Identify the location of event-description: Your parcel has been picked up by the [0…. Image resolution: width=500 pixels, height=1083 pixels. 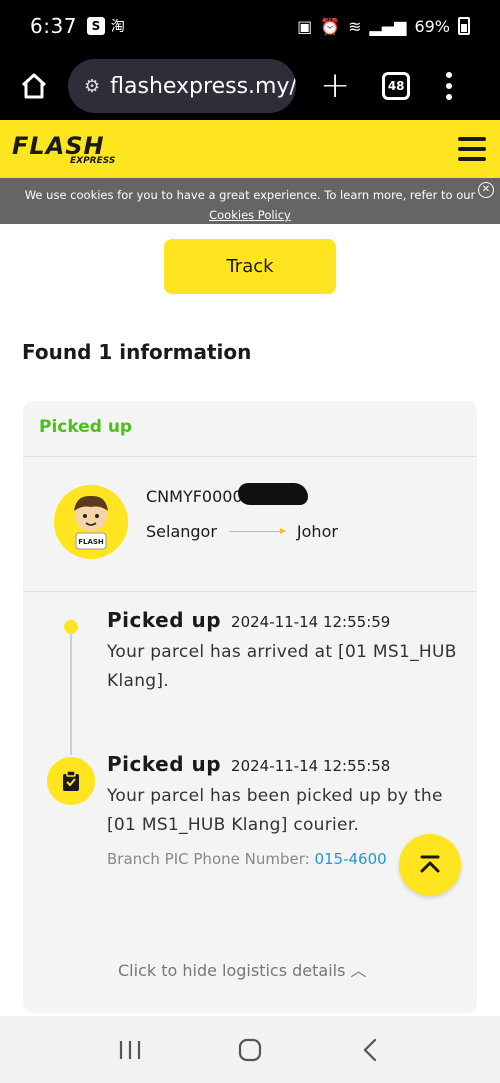
(275, 810).